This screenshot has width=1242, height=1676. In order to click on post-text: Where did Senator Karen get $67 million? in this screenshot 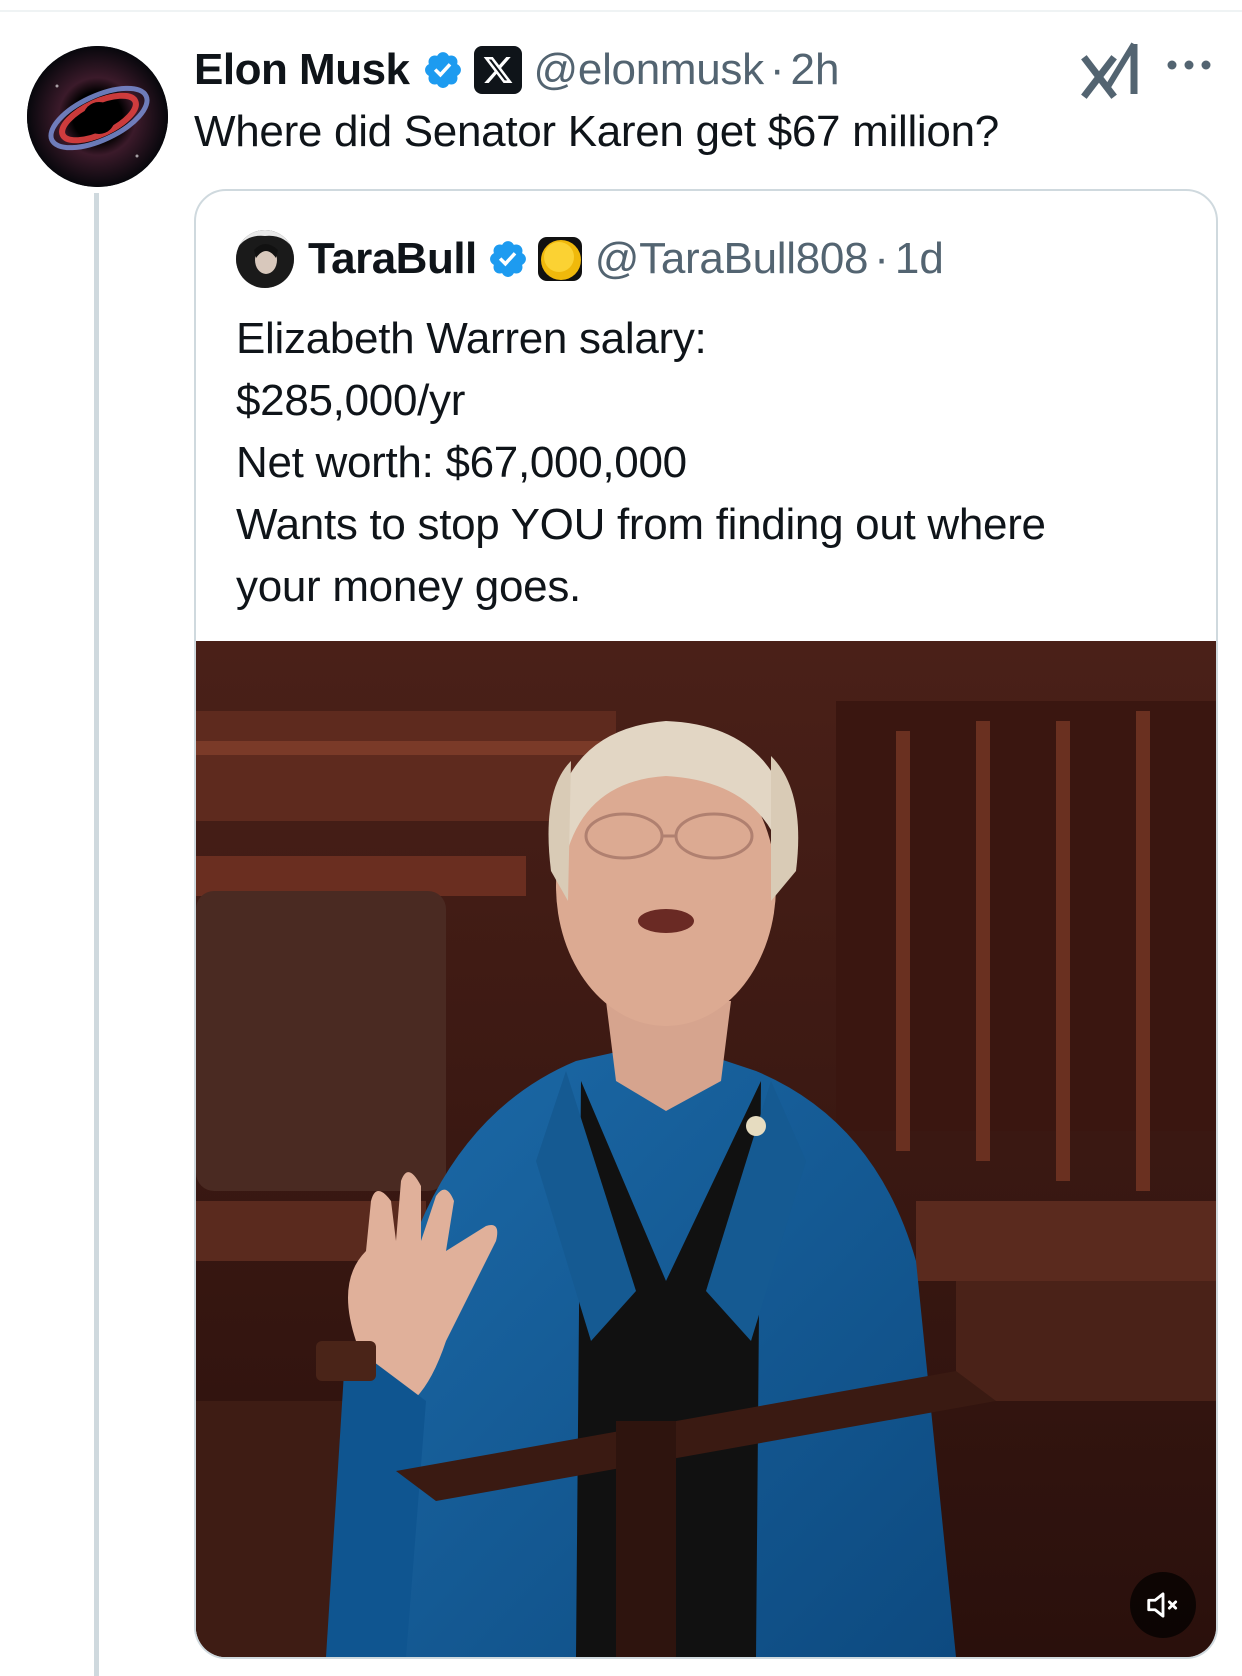, I will do `click(596, 131)`.